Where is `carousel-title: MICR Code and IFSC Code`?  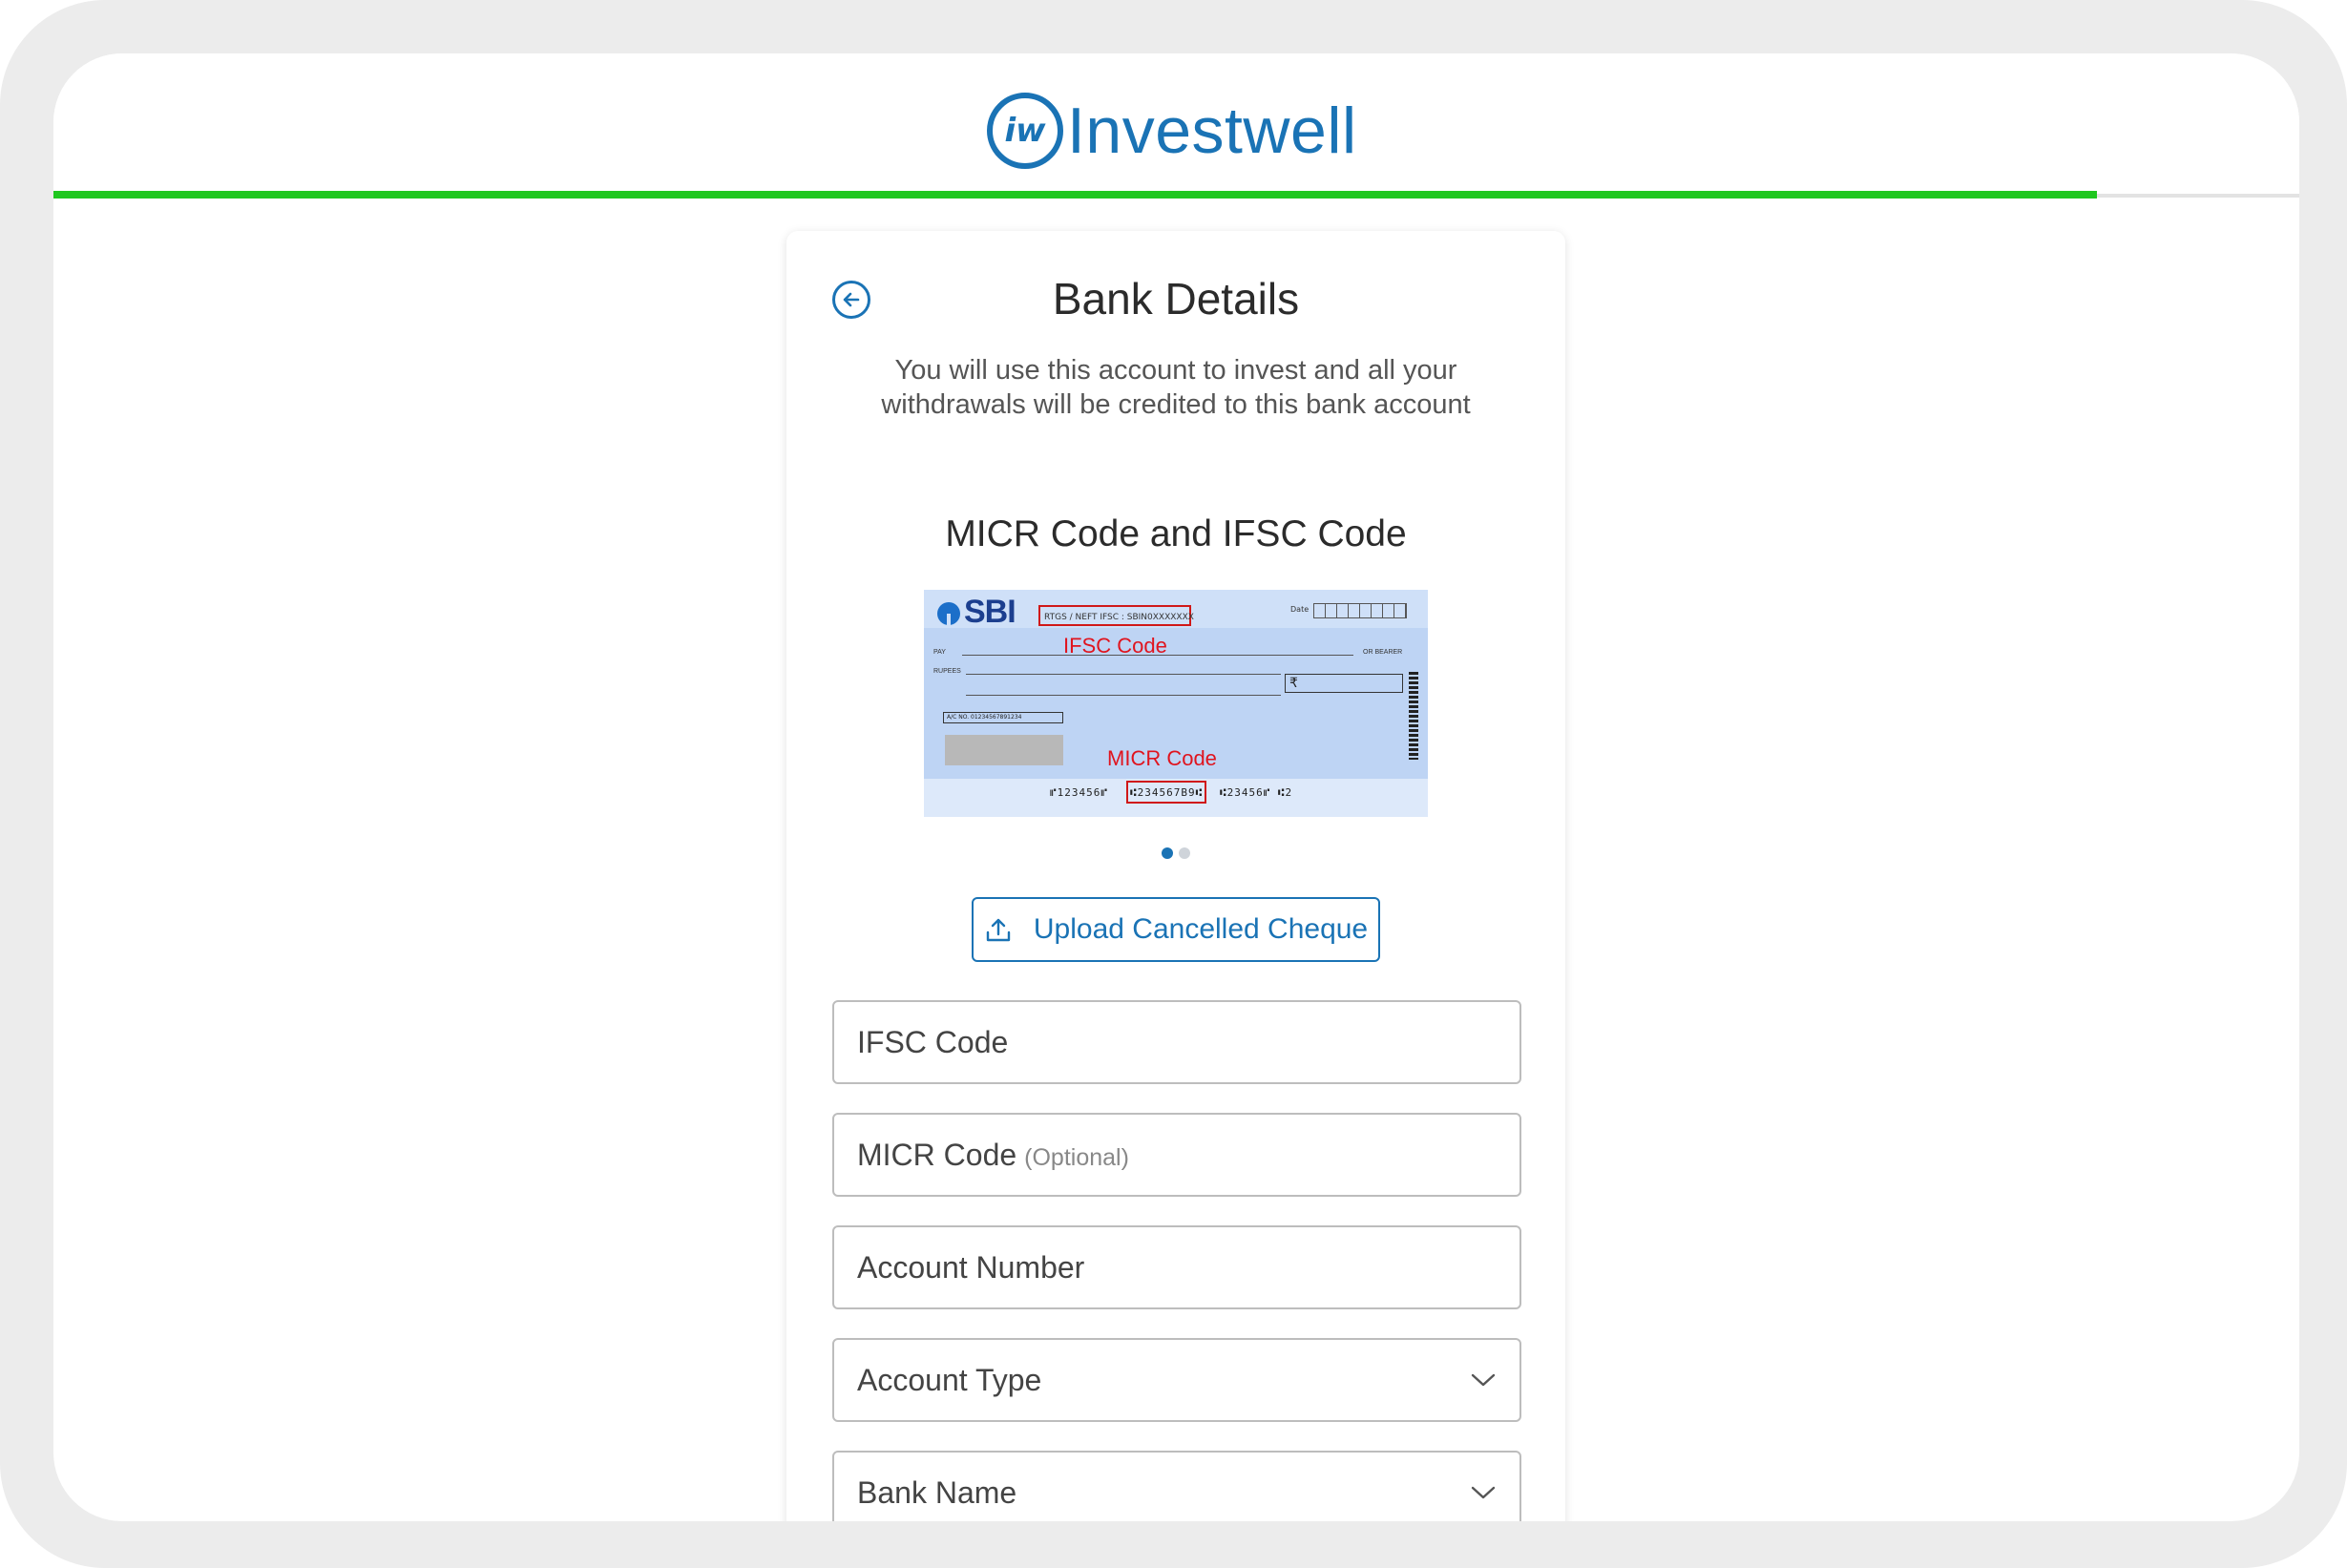
carousel-title: MICR Code and IFSC Code is located at coordinates (1176, 533).